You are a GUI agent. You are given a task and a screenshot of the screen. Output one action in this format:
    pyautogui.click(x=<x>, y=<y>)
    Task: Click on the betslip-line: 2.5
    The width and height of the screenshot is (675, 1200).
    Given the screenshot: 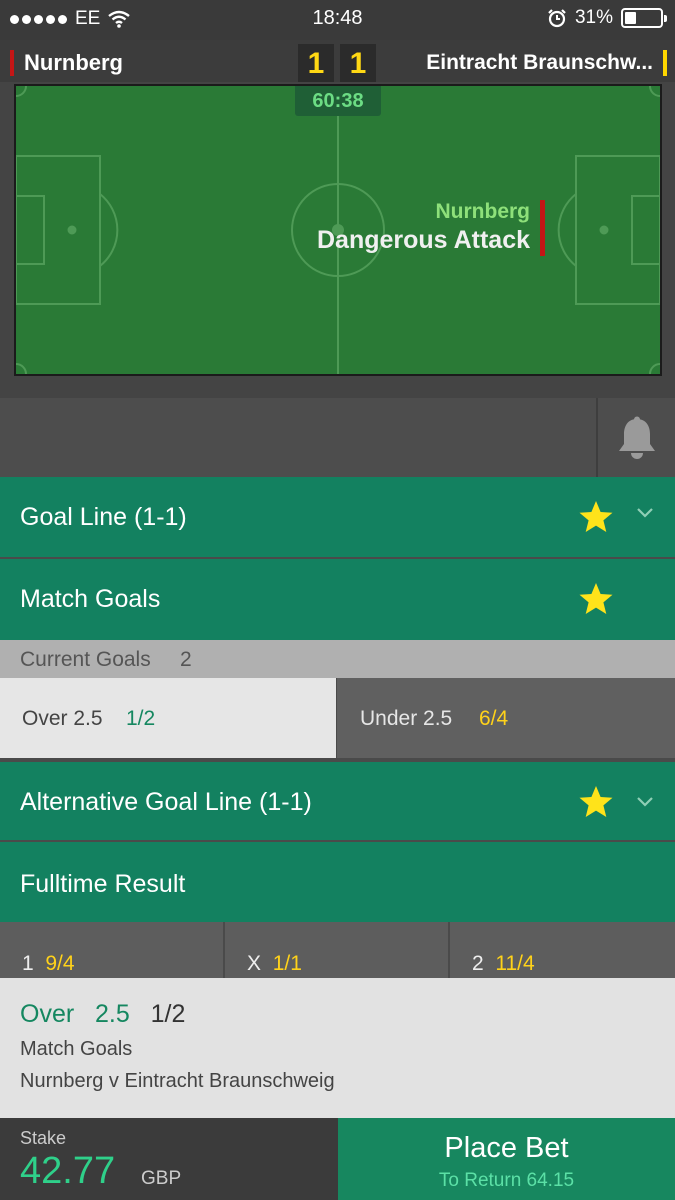 What is the action you would take?
    pyautogui.click(x=112, y=1014)
    